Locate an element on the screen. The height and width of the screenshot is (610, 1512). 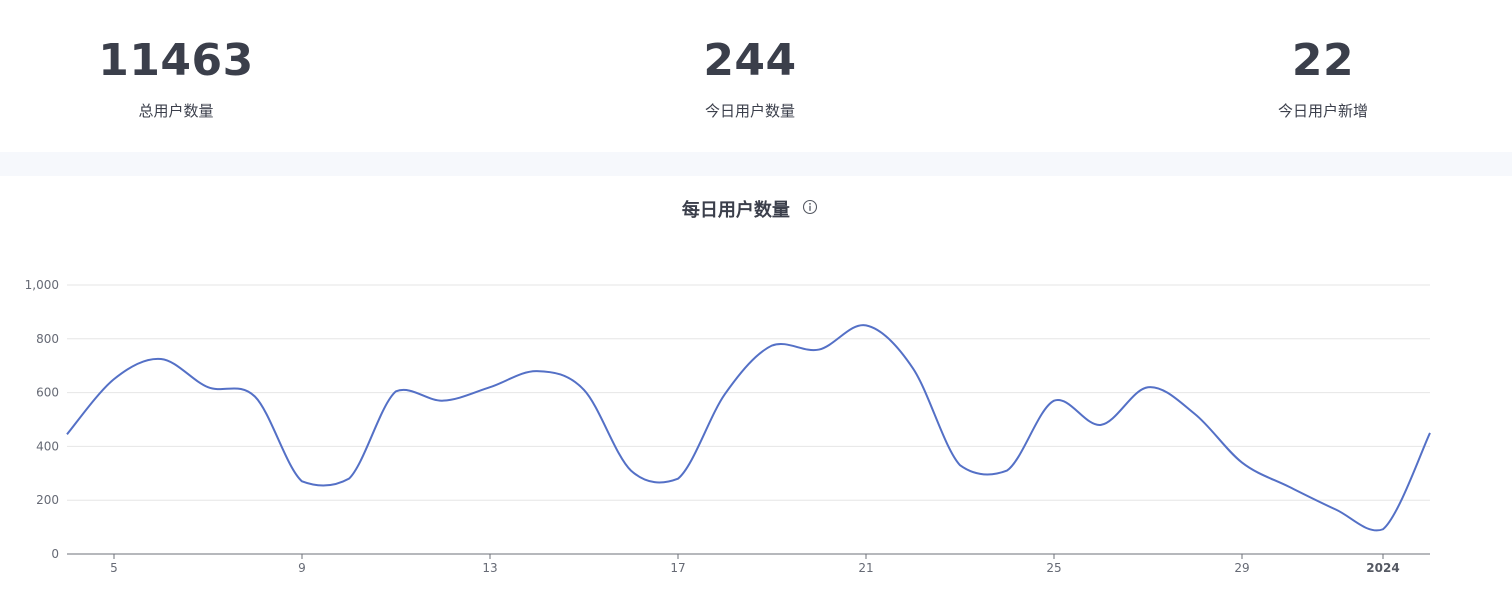
y-tick-label: 800 is located at coordinates (47, 339).